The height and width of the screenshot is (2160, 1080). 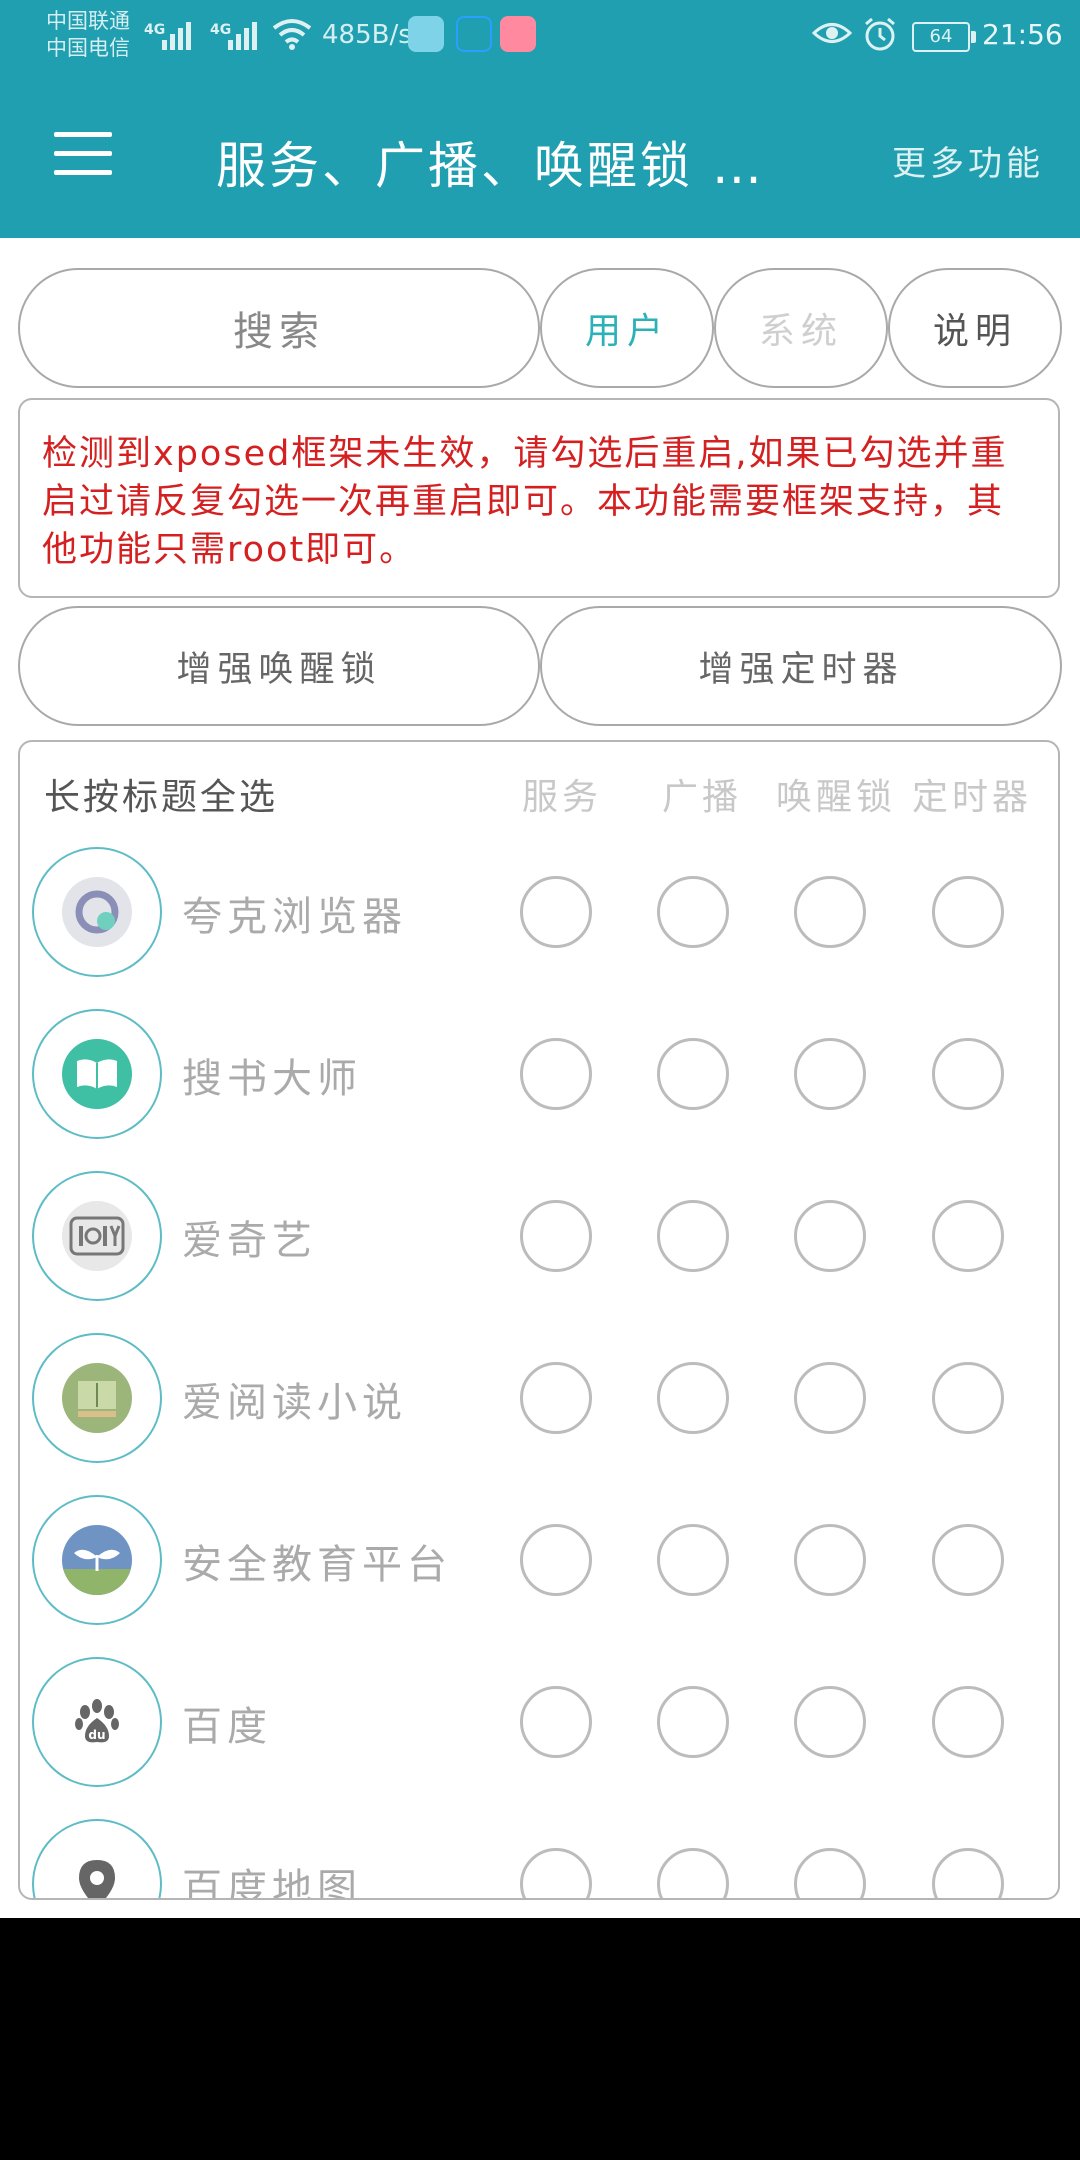 I want to click on baidu-paw-icon: du, so click(x=97, y=1722).